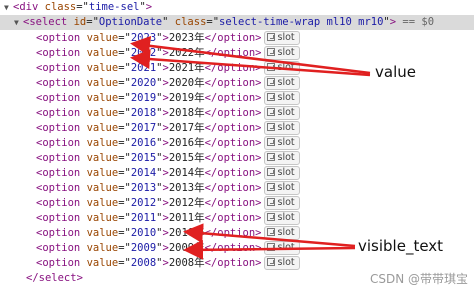 The image size is (474, 291). Describe the element at coordinates (168, 143) in the screenshot. I see `option-node: <option value="2016">2016年</option> slot` at that location.